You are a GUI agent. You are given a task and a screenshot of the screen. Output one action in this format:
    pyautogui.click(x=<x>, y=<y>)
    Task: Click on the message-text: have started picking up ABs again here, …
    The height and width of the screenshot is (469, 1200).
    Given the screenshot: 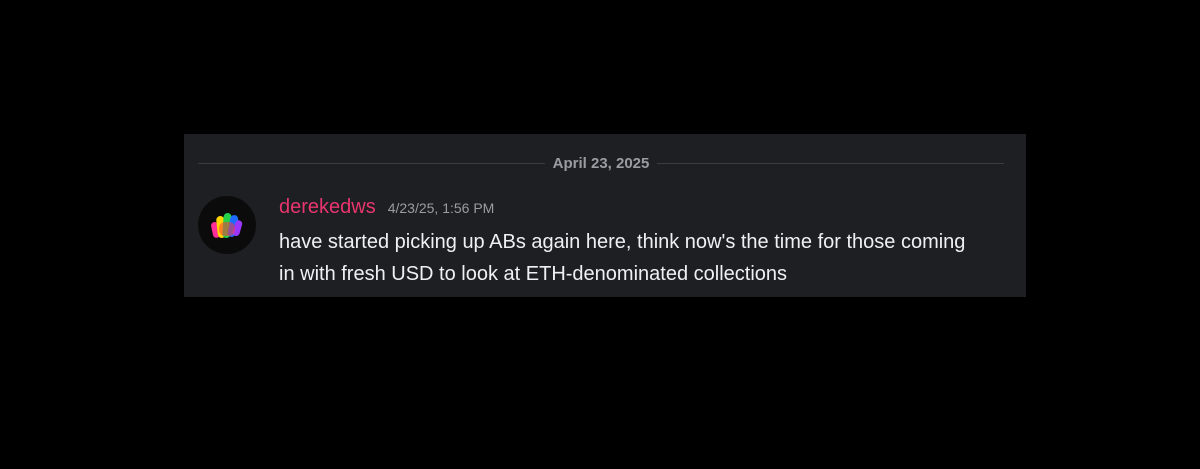 What is the action you would take?
    pyautogui.click(x=622, y=258)
    